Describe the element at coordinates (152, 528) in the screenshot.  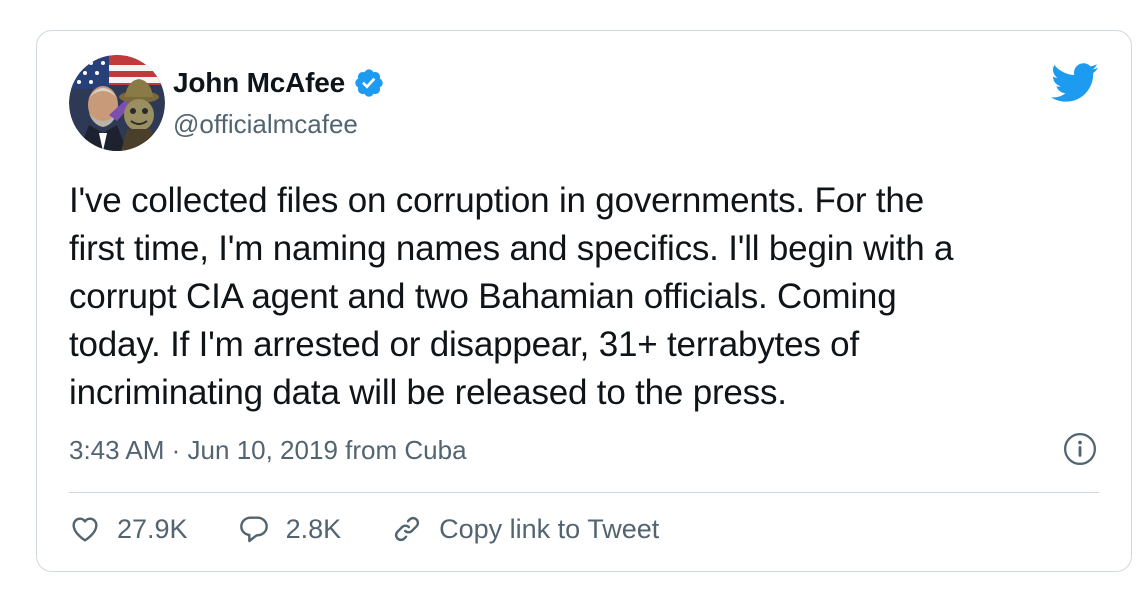
I see `like-count: 27.9K` at that location.